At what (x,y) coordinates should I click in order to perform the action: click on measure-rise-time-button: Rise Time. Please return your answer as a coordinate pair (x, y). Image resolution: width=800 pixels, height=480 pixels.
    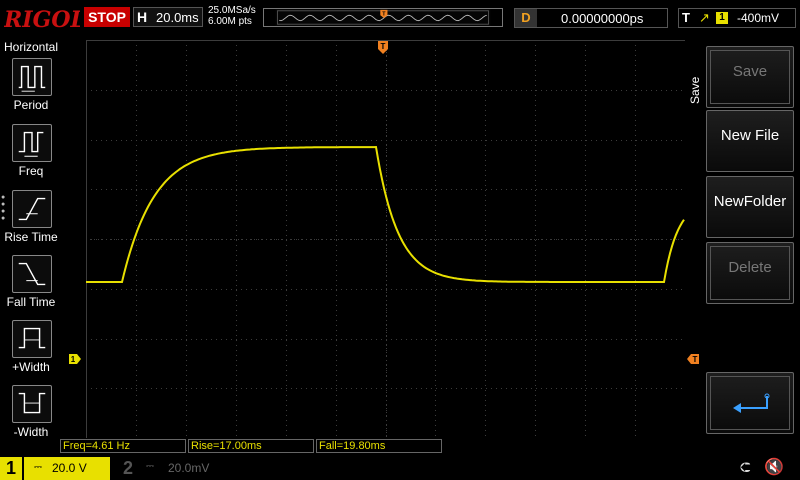
    Looking at the image, I should click on (32, 221).